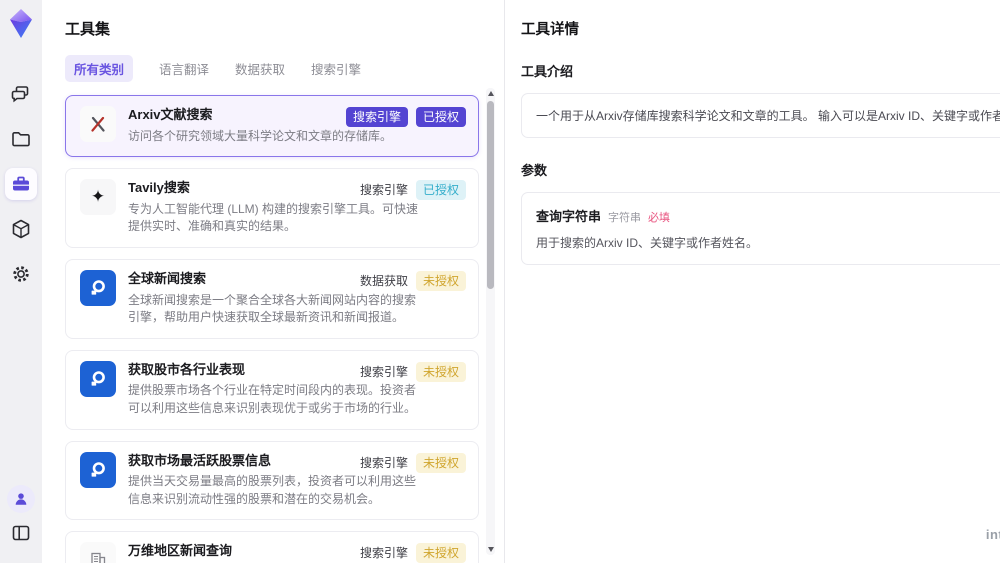 This screenshot has width=1000, height=563. I want to click on panel-layout-icon, so click(21, 533).